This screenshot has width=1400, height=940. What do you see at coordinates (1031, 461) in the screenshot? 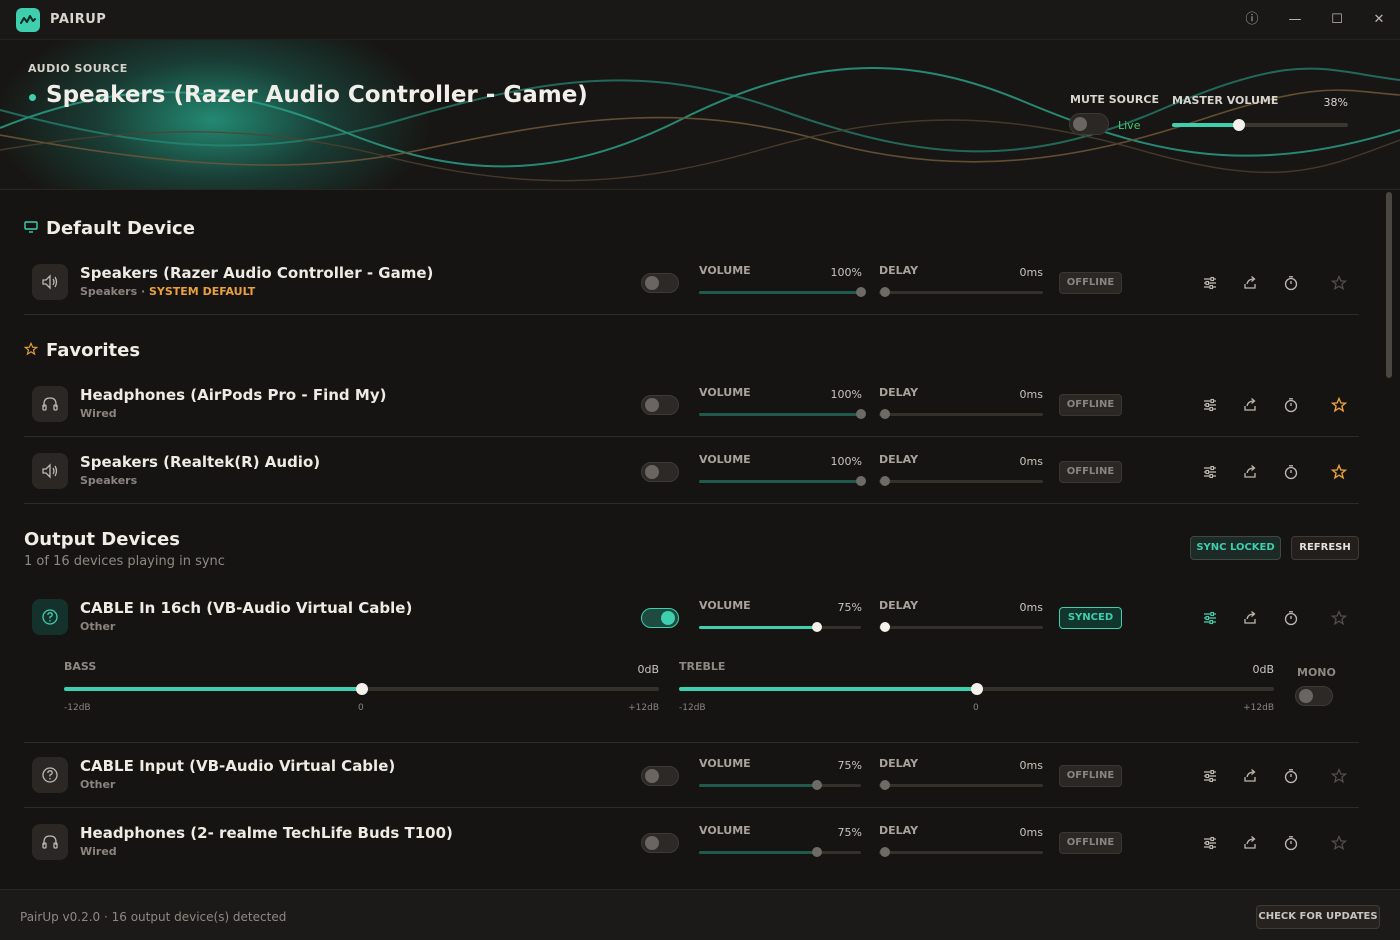
I see `delay-value: 0ms` at bounding box center [1031, 461].